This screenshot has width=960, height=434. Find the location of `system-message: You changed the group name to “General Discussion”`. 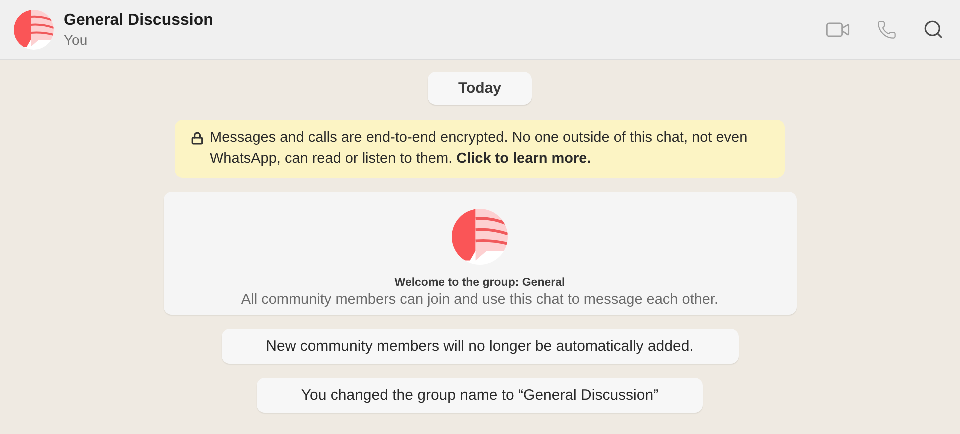

system-message: You changed the group name to “General Discussion” is located at coordinates (480, 395).